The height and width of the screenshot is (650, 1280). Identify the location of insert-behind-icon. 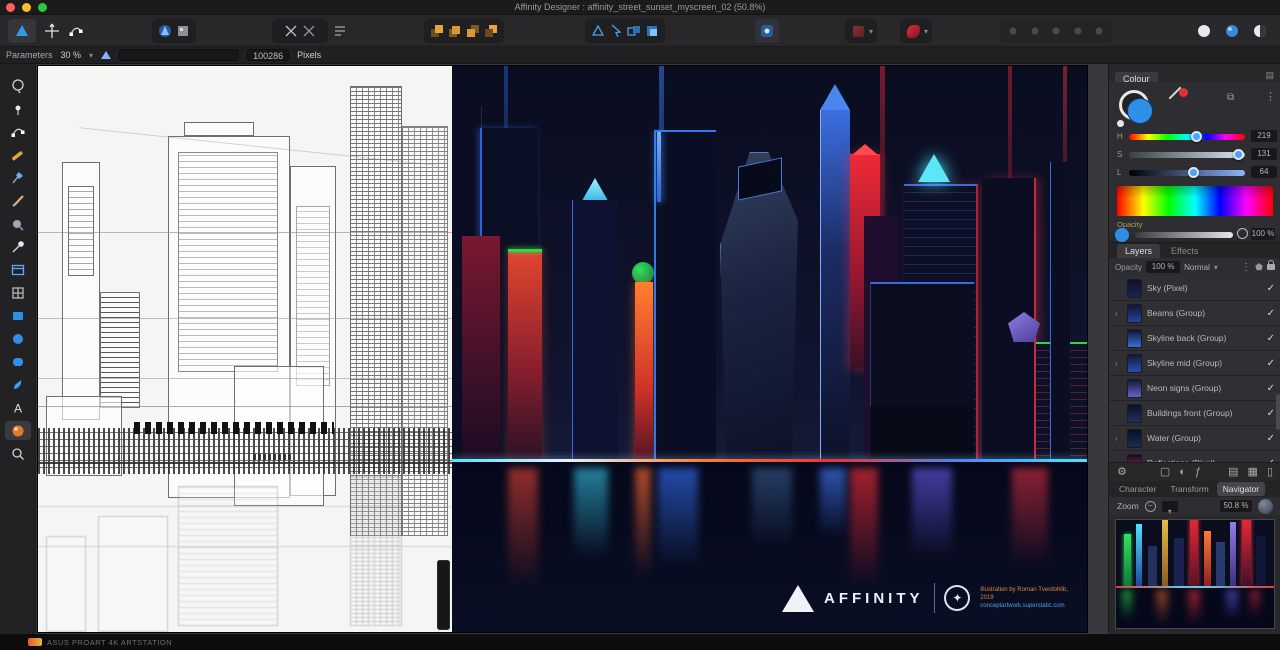
(634, 31).